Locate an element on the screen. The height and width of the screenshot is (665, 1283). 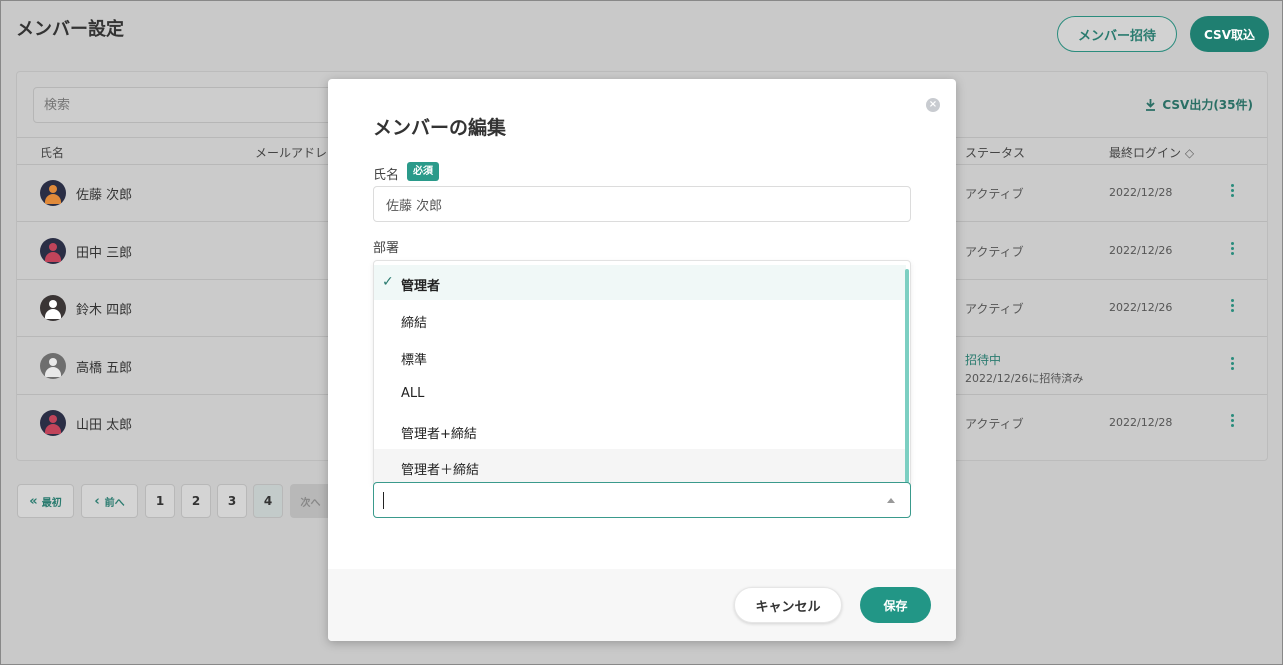
option-label: 管理者 is located at coordinates (421, 286).